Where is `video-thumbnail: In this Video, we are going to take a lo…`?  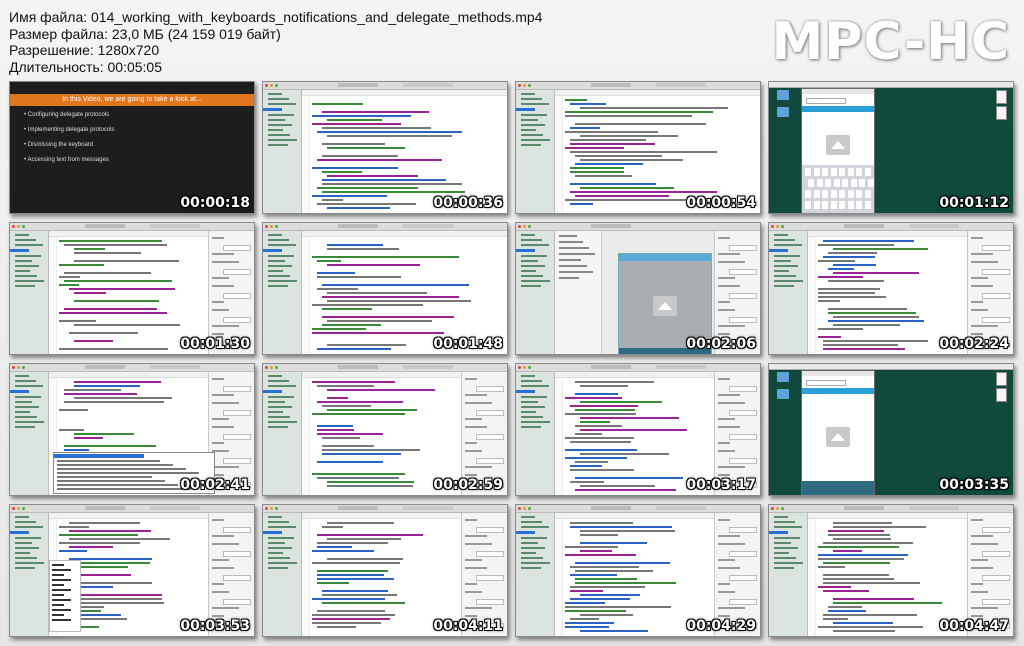
video-thumbnail: In this Video, we are going to take a lo… is located at coordinates (132, 147).